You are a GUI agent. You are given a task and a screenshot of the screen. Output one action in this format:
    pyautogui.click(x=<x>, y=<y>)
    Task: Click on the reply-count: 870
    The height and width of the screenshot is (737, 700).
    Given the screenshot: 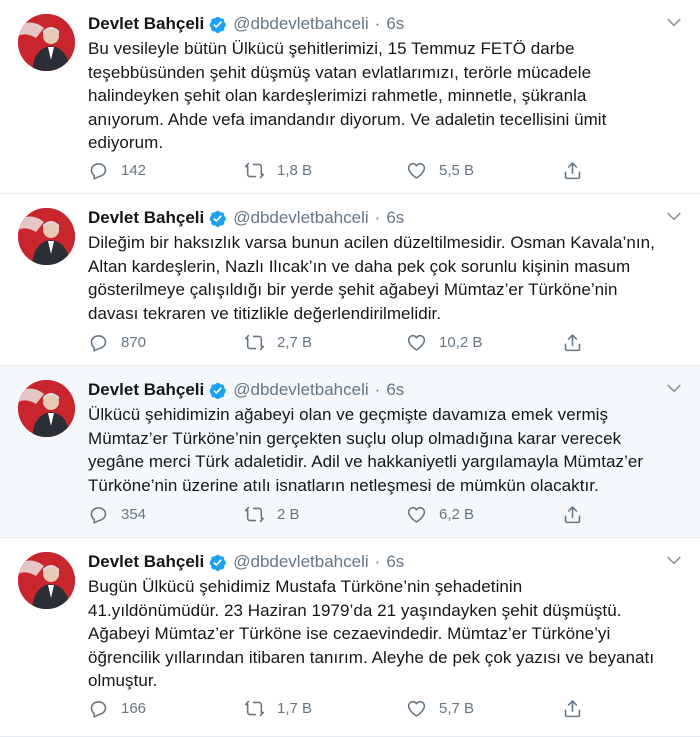 What is the action you would take?
    pyautogui.click(x=134, y=342)
    